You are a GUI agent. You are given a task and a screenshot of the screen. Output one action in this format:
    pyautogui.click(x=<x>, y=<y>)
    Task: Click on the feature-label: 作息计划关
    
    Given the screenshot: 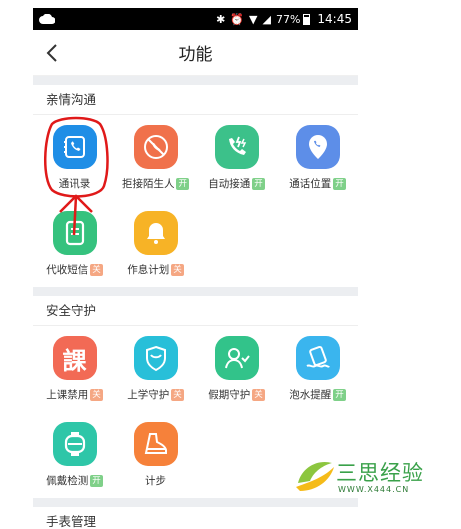 What is the action you would take?
    pyautogui.click(x=155, y=269)
    